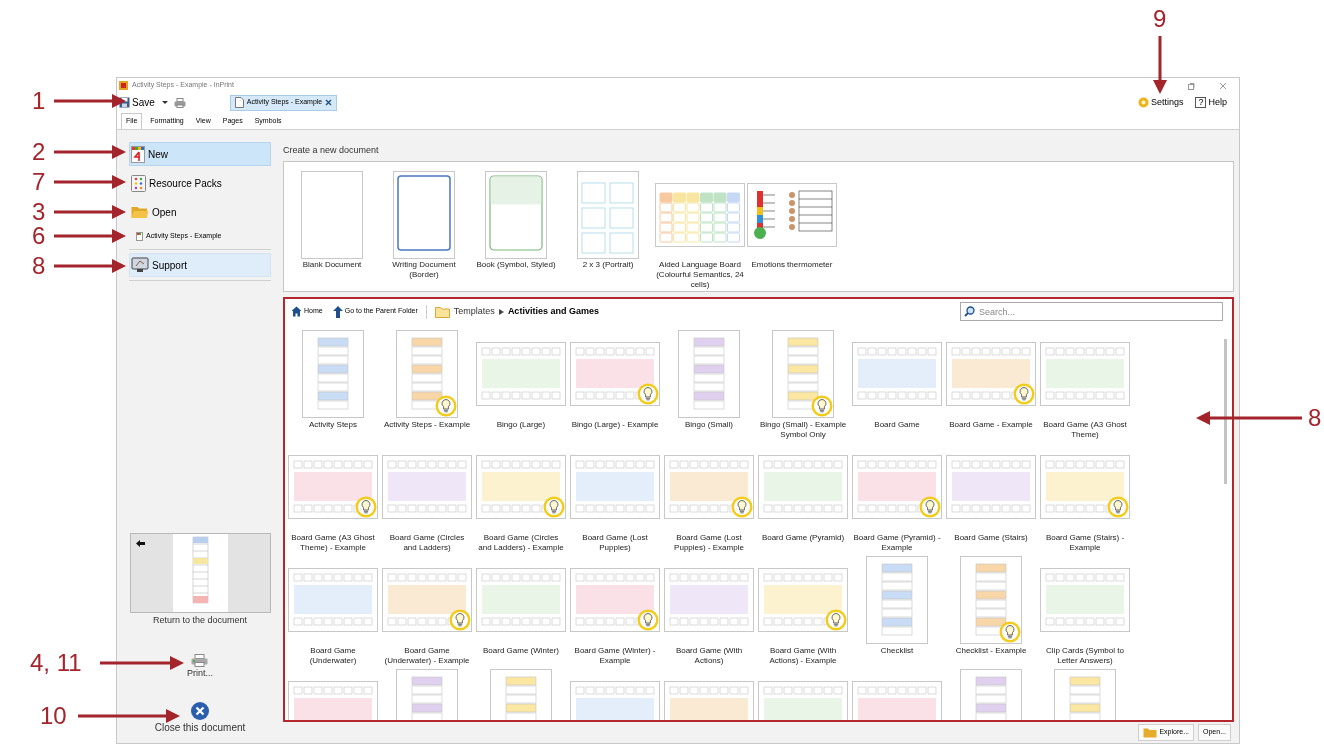  What do you see at coordinates (123, 85) in the screenshot?
I see `app-icon` at bounding box center [123, 85].